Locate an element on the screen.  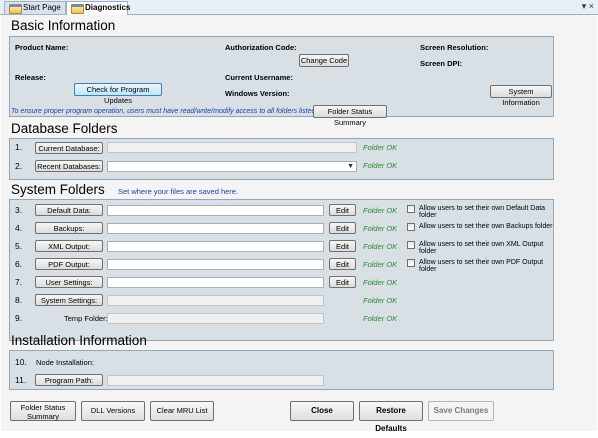
tab-start-page: Start Page is located at coordinates (35, 7).